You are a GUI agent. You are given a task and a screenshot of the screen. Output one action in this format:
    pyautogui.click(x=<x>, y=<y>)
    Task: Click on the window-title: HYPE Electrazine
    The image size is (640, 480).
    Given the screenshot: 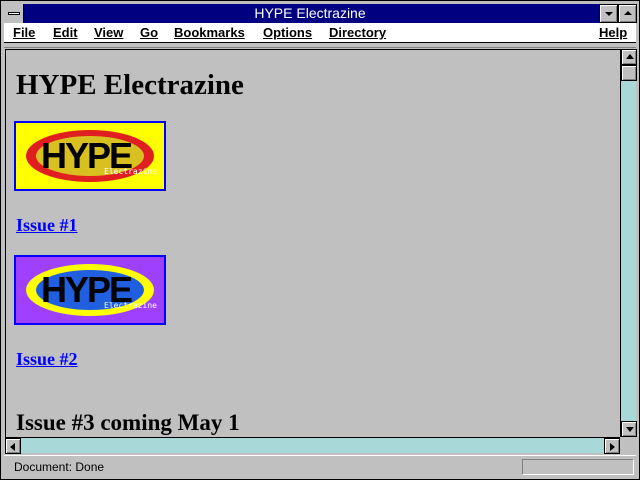 What is the action you would take?
    pyautogui.click(x=310, y=13)
    